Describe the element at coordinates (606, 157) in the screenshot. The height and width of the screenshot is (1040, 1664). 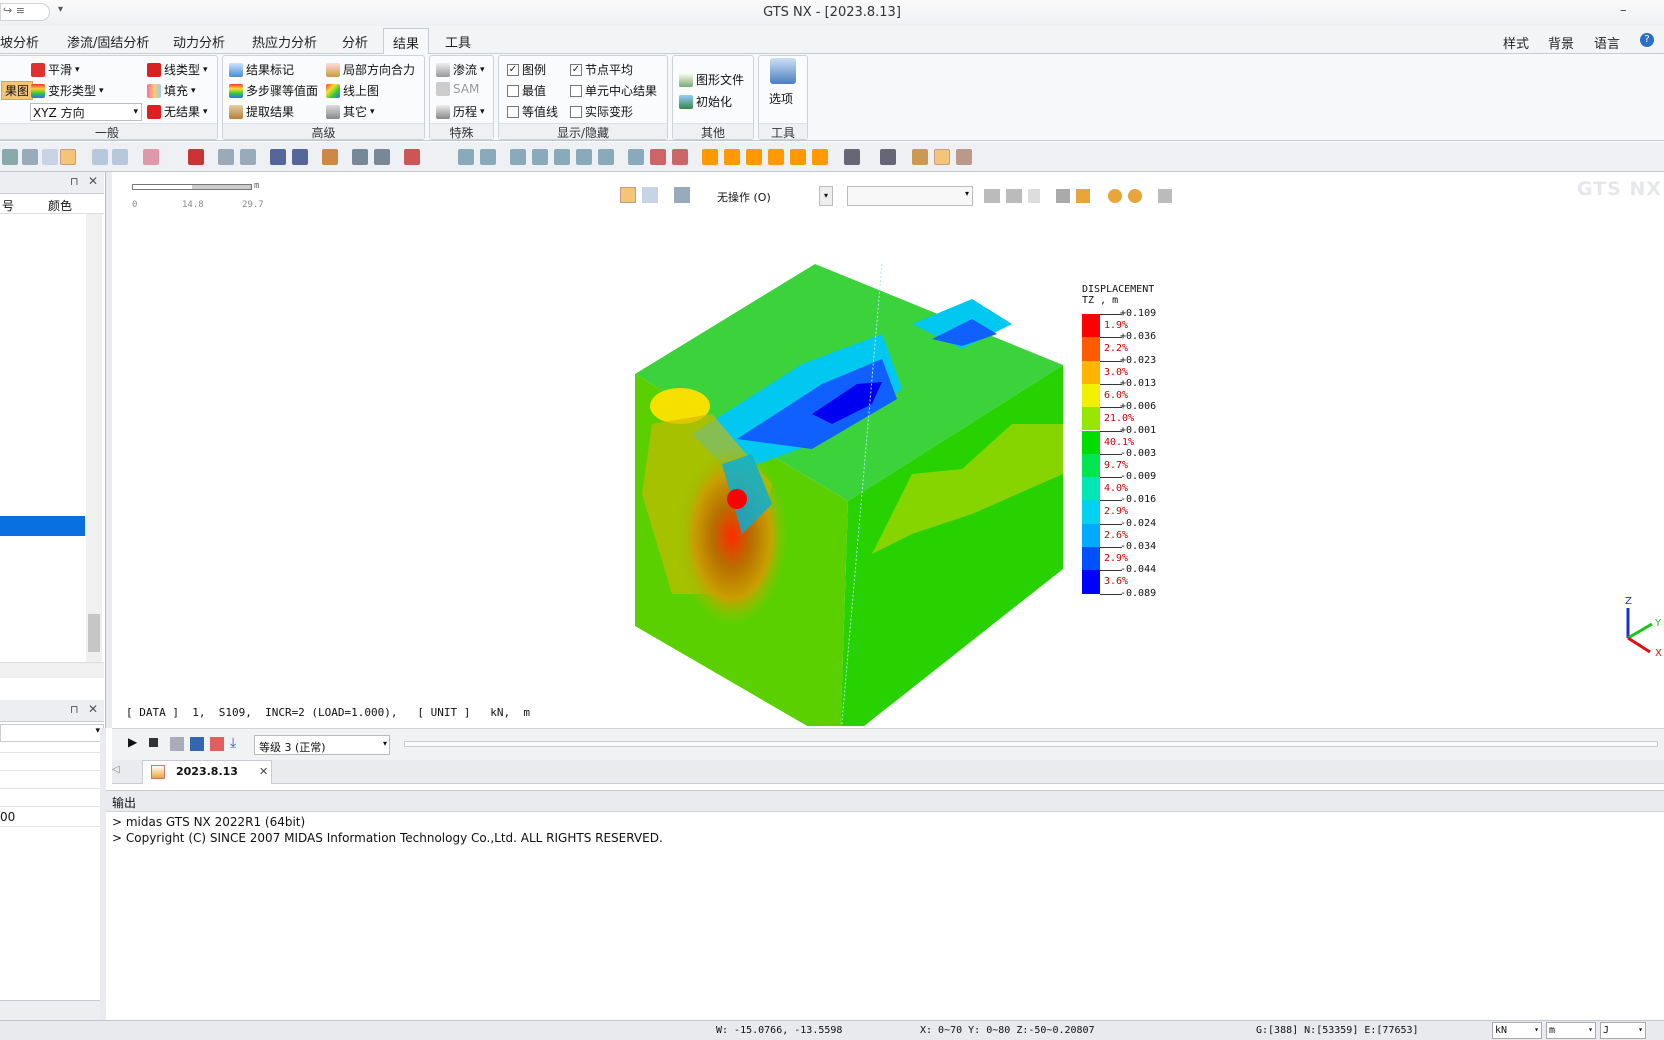
I see `pan-icon` at that location.